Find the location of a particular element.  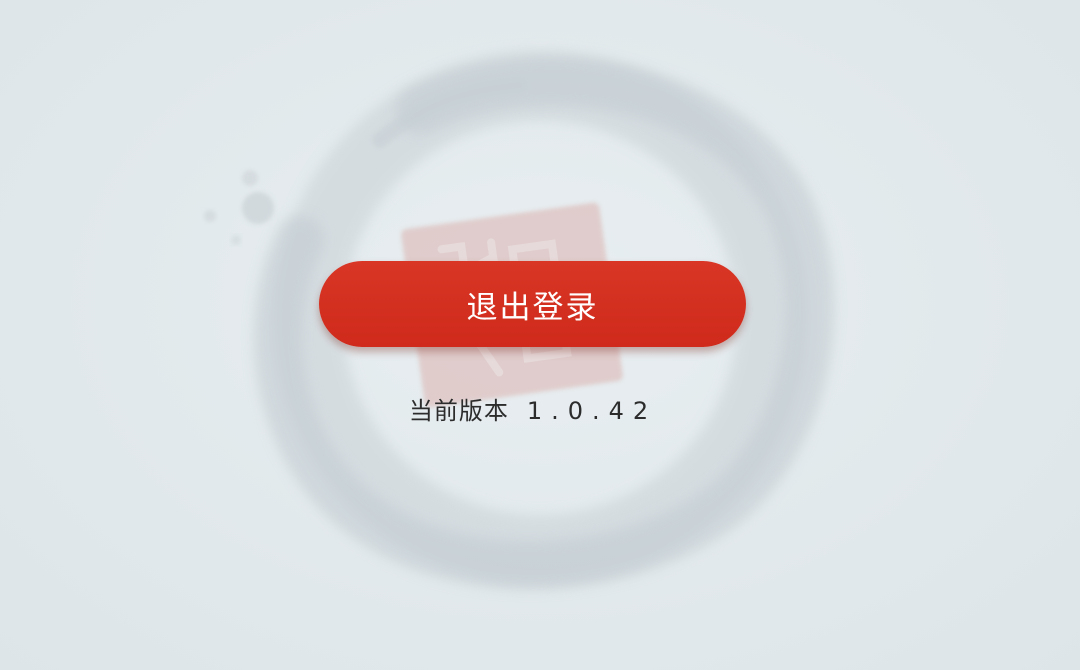

version-label: 当前版本 is located at coordinates (458, 411).